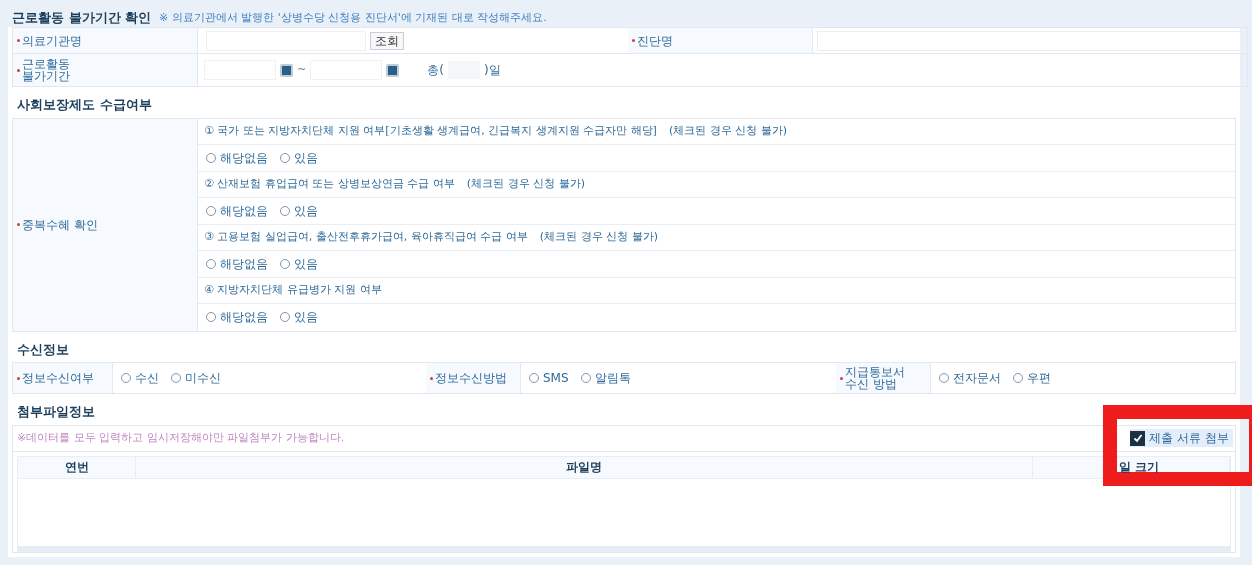 This screenshot has width=1252, height=565. Describe the element at coordinates (84, 105) in the screenshot. I see `section-title: 사회보장제도 수급여부` at that location.